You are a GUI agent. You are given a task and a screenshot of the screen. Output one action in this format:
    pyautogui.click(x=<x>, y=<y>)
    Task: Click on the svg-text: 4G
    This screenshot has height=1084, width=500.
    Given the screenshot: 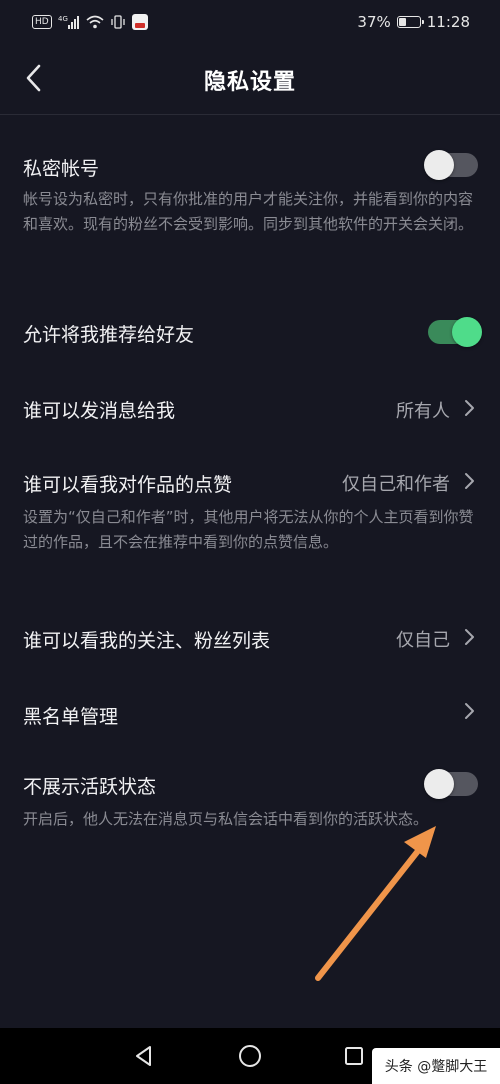 What is the action you would take?
    pyautogui.click(x=63, y=19)
    